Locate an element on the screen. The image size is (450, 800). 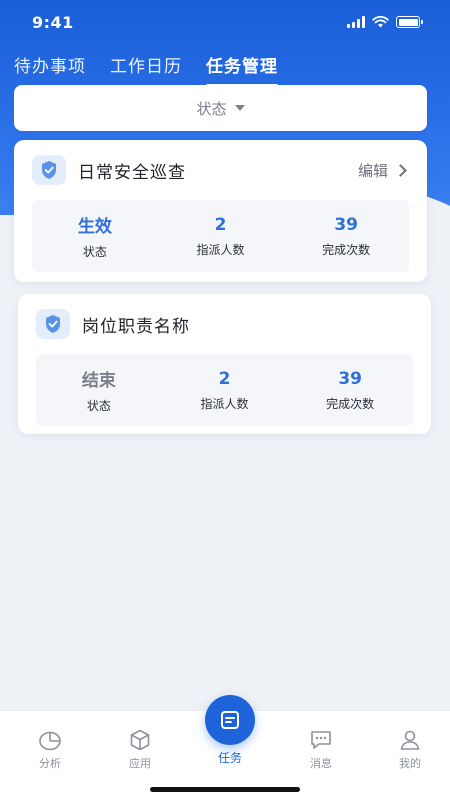
status-icons is located at coordinates (385, 22).